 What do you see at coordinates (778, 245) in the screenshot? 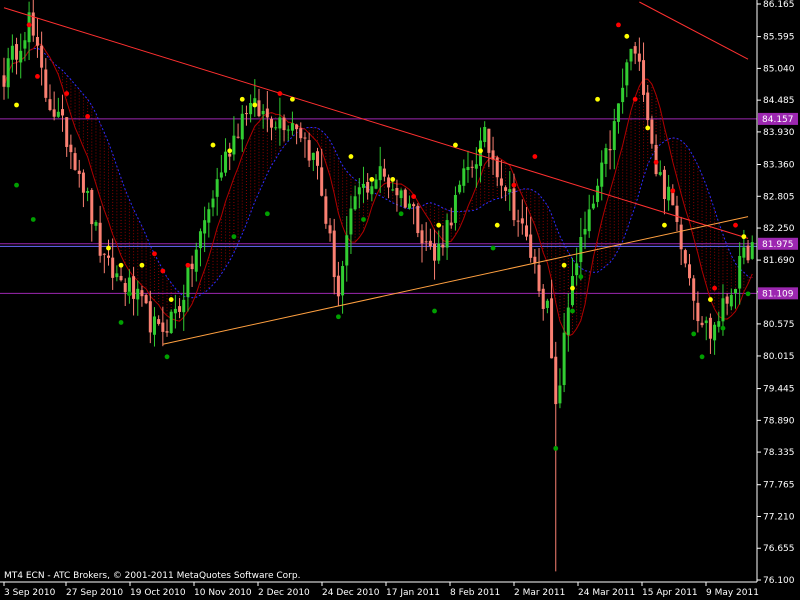
I see `level-label-text: 81.975` at bounding box center [778, 245].